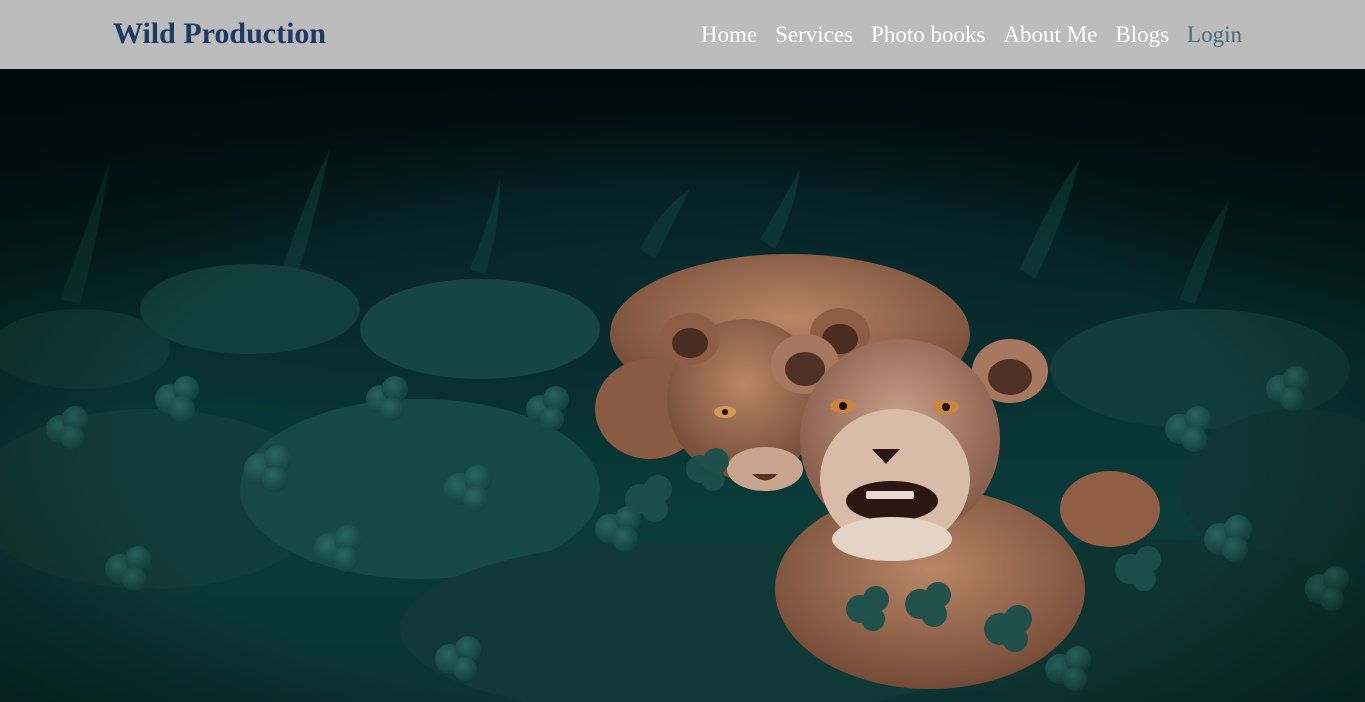  What do you see at coordinates (1142, 35) in the screenshot?
I see `nav-link-blogs: Blogs` at bounding box center [1142, 35].